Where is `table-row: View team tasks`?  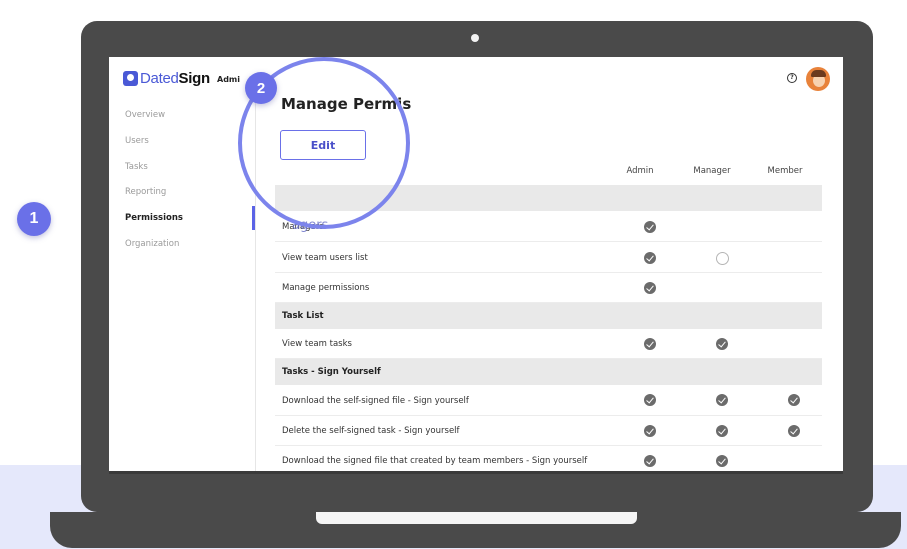
table-row: View team tasks is located at coordinates (548, 344).